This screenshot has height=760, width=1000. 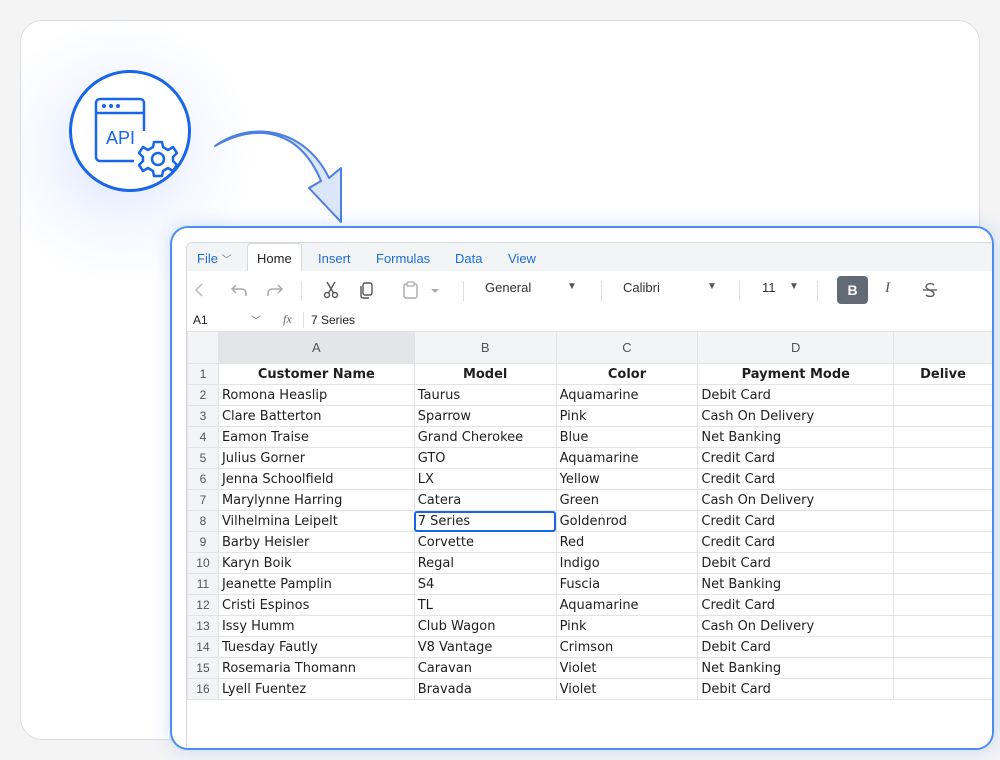 I want to click on row-number: 15, so click(x=203, y=668).